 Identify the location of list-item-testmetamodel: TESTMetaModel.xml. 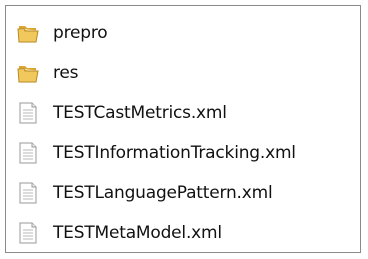
(119, 233).